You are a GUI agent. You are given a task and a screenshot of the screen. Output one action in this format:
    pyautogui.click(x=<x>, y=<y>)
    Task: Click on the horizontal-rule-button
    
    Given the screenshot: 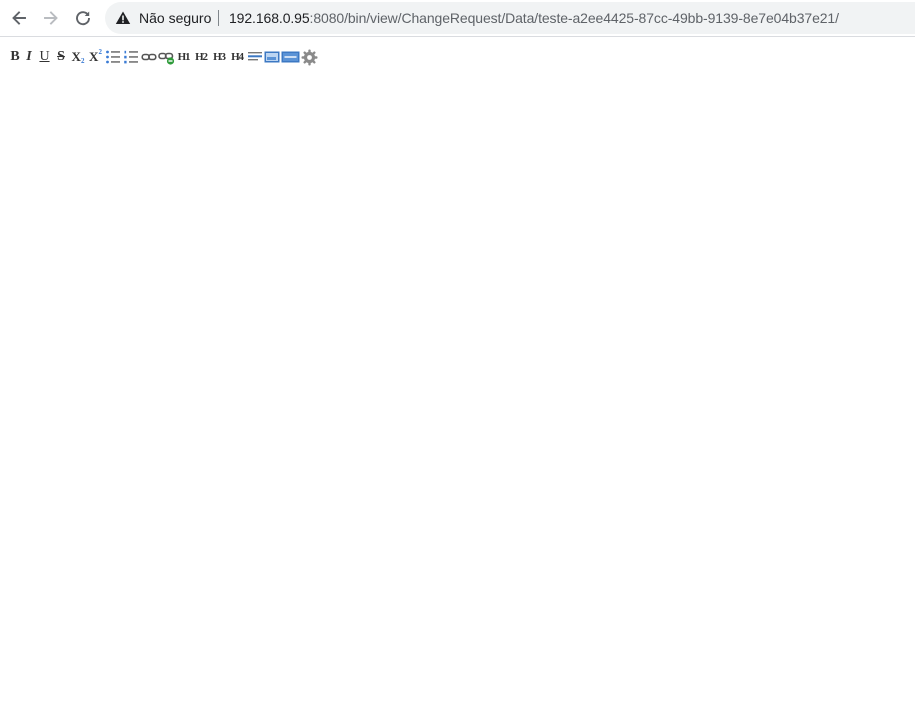 What is the action you would take?
    pyautogui.click(x=254, y=57)
    